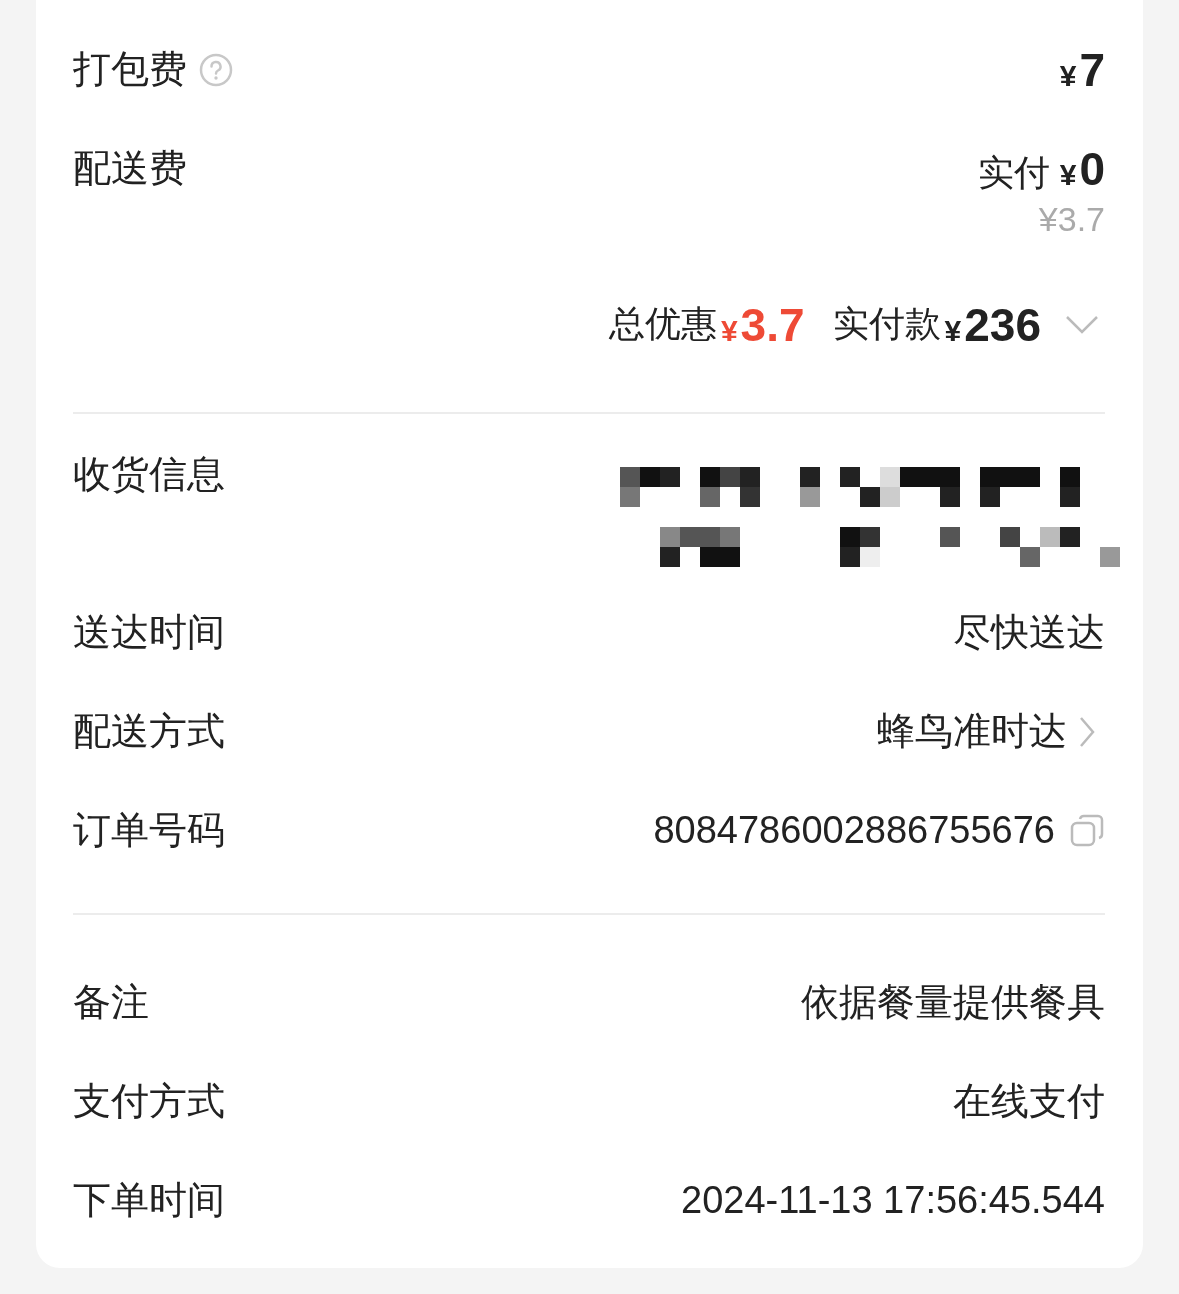 The height and width of the screenshot is (1294, 1179). Describe the element at coordinates (149, 1101) in the screenshot. I see `detail-label: 支付方式` at that location.